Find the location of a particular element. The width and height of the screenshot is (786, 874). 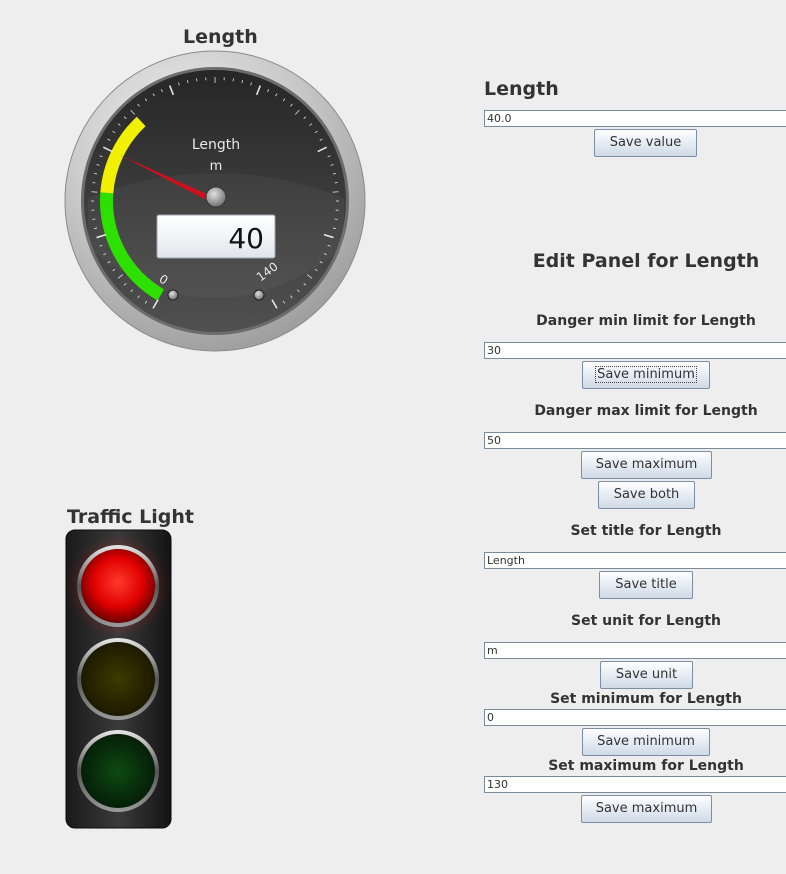

save-value-button: Save value is located at coordinates (645, 143).